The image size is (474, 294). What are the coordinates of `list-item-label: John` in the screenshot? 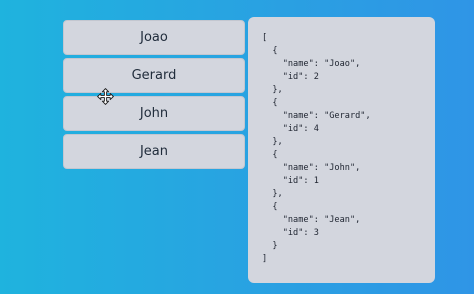 It's located at (154, 113).